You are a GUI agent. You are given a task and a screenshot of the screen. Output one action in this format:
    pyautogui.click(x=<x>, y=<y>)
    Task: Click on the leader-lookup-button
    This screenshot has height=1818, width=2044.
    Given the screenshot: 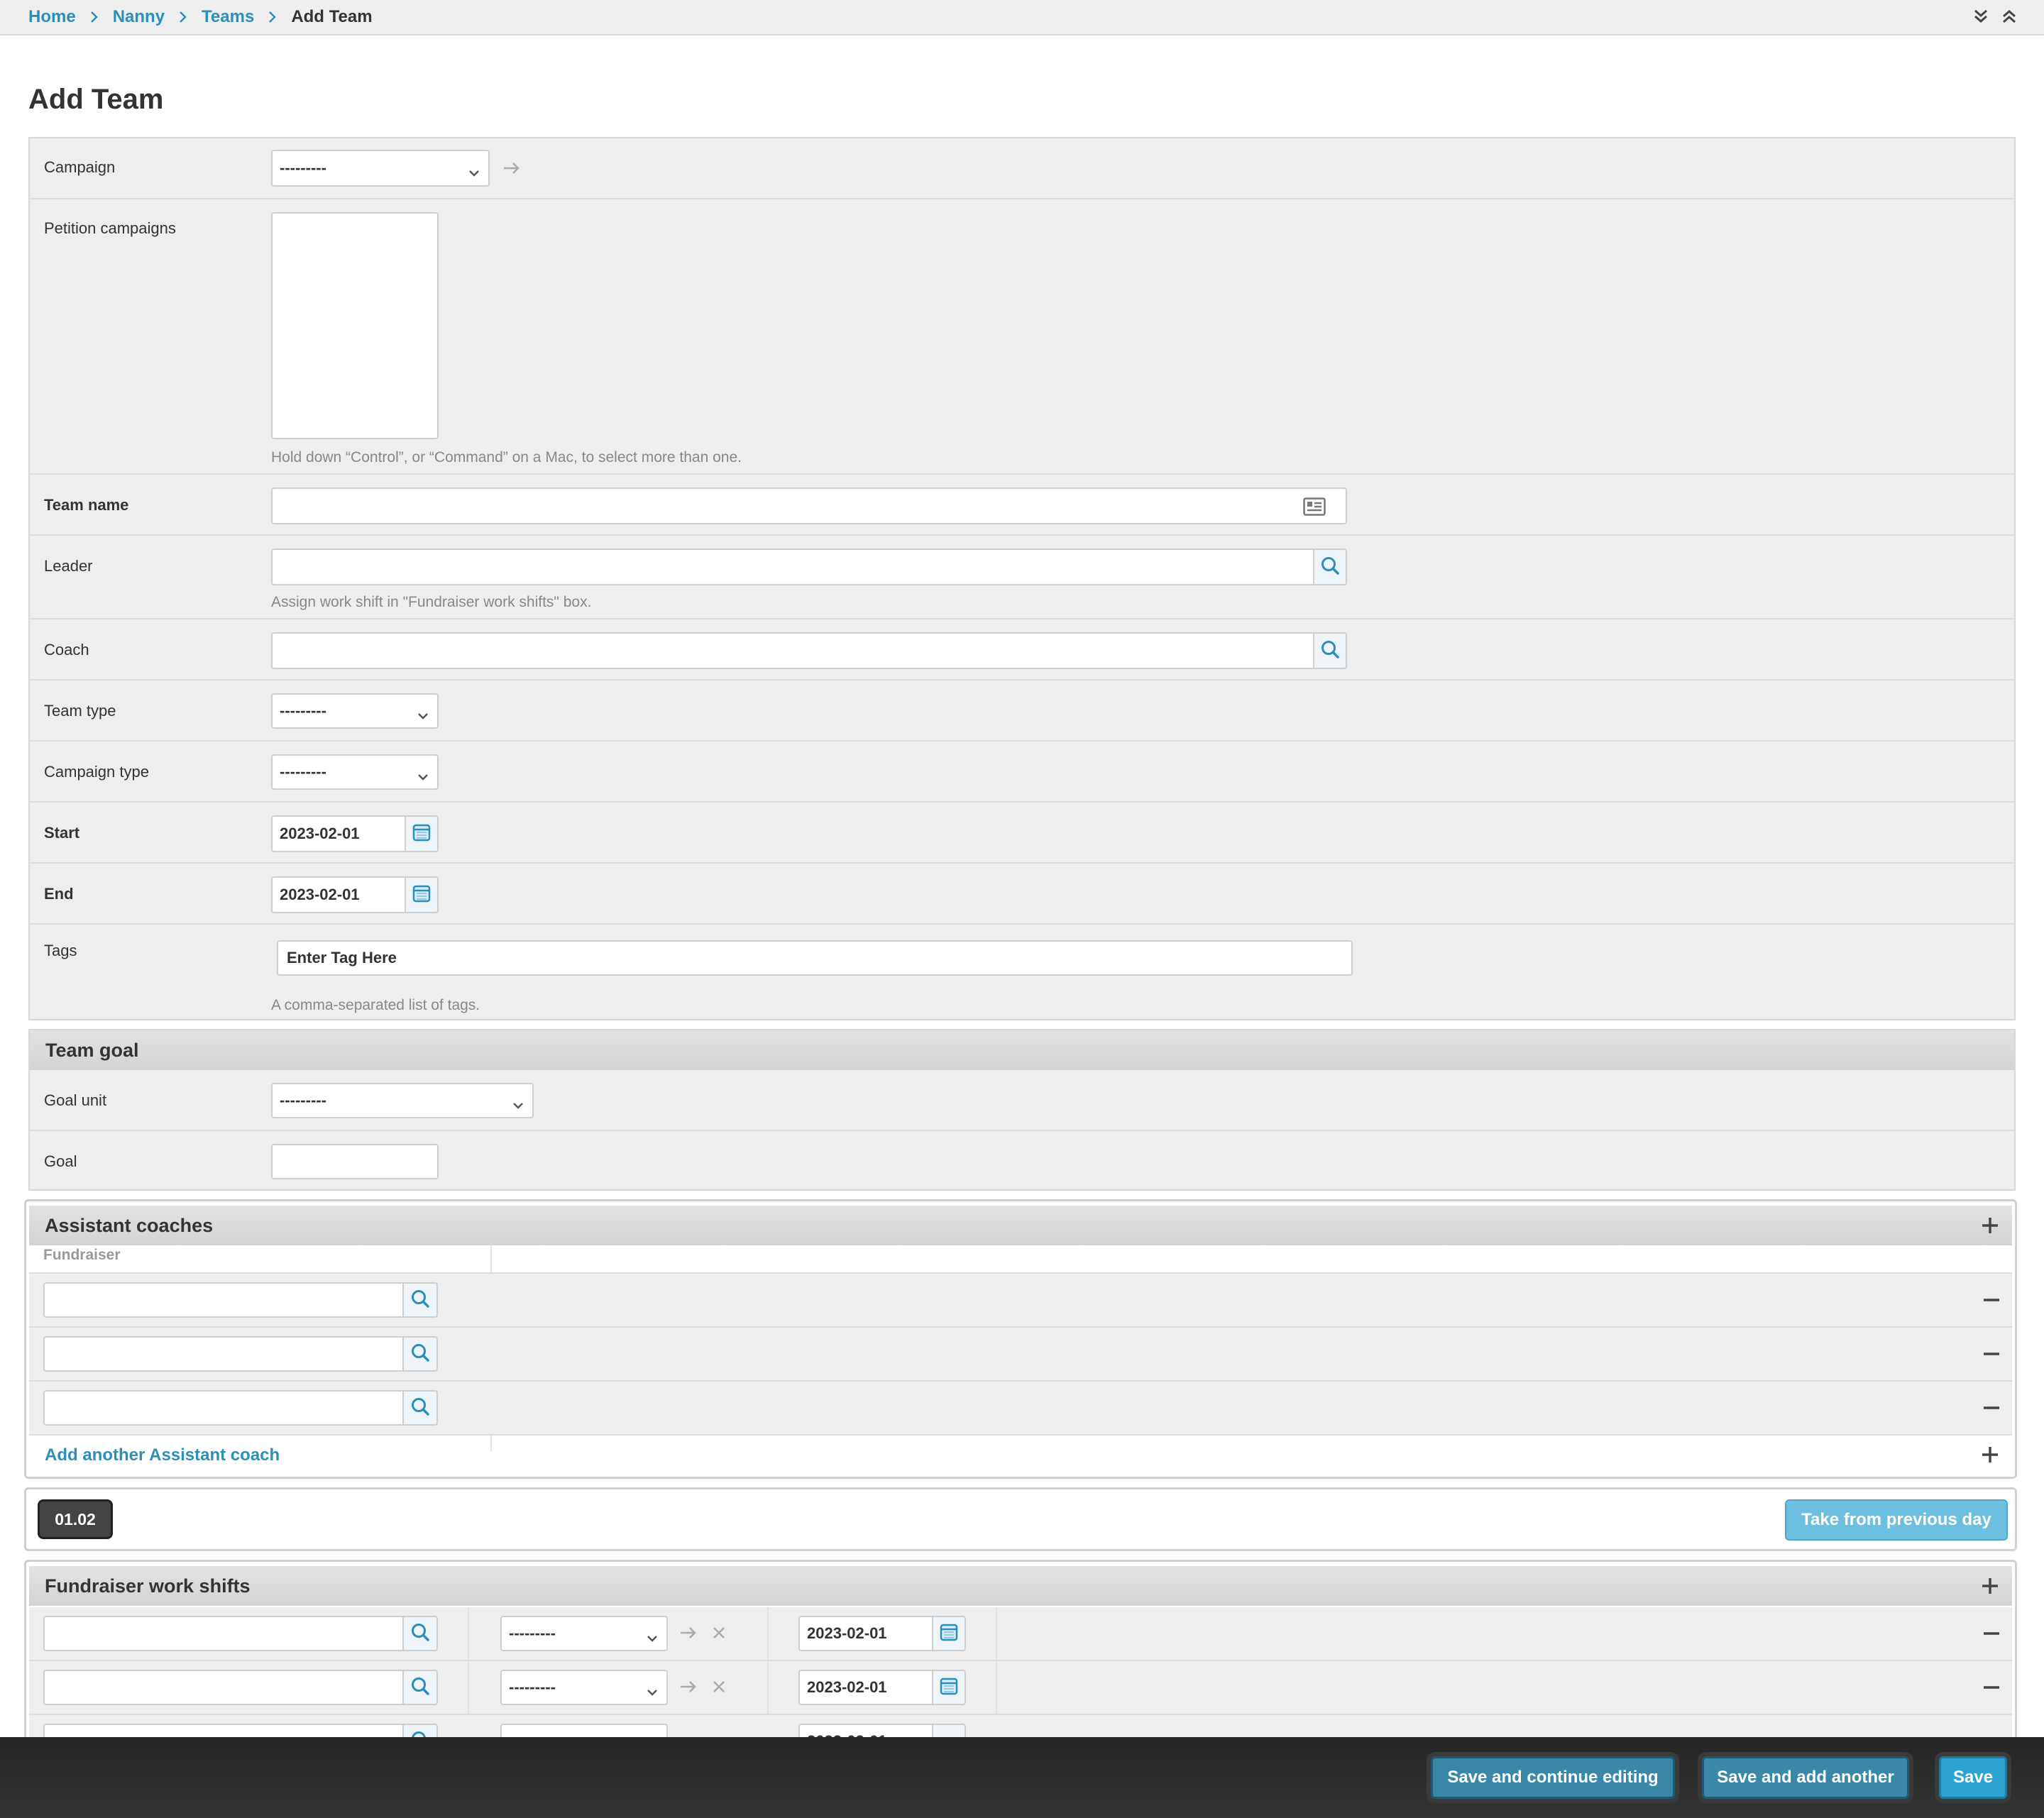 What is the action you would take?
    pyautogui.click(x=1330, y=567)
    